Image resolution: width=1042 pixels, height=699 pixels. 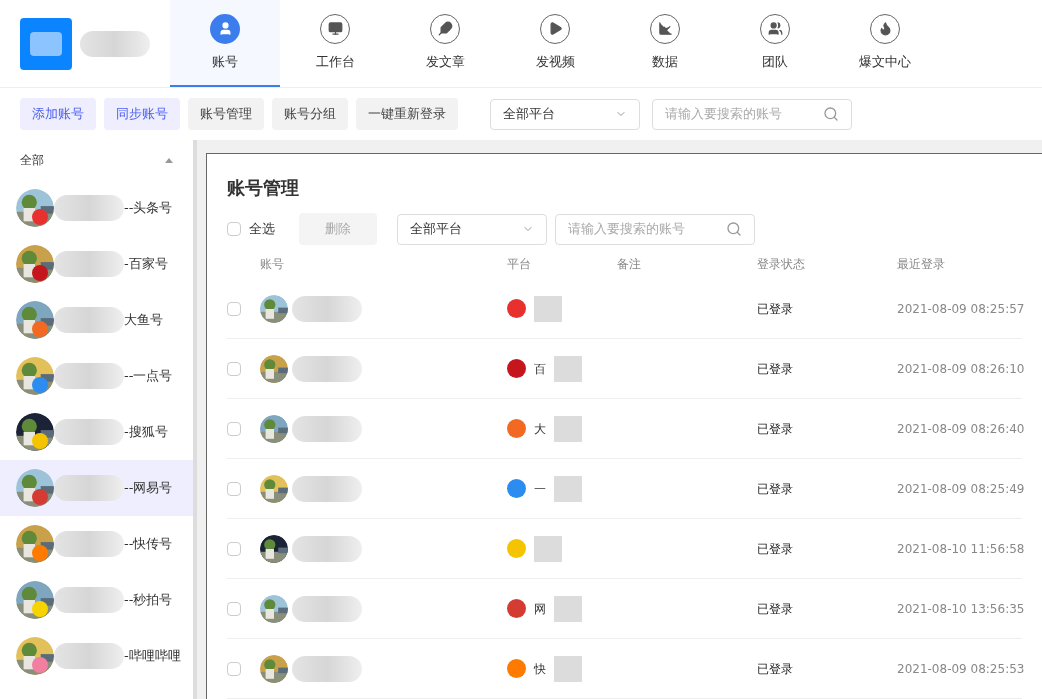 What do you see at coordinates (961, 489) in the screenshot?
I see `last-login-time: 2021-08-09 08:25:49` at bounding box center [961, 489].